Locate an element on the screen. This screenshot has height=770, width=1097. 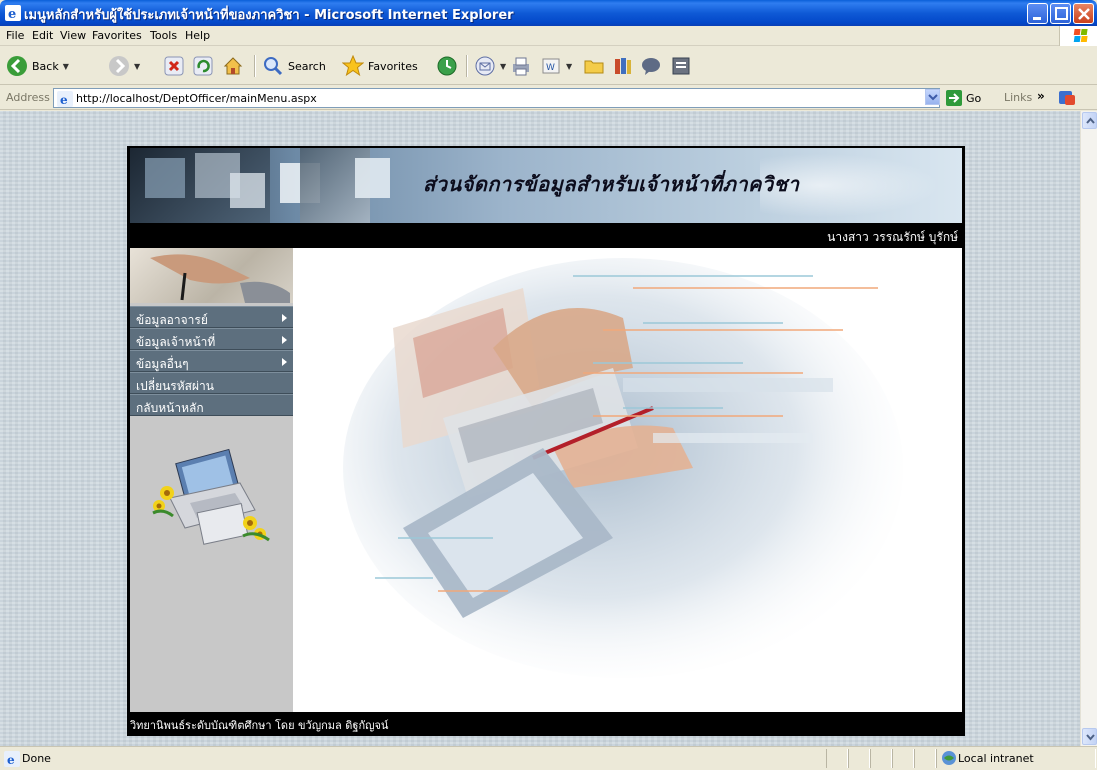
history-icon is located at coordinates (447, 66).